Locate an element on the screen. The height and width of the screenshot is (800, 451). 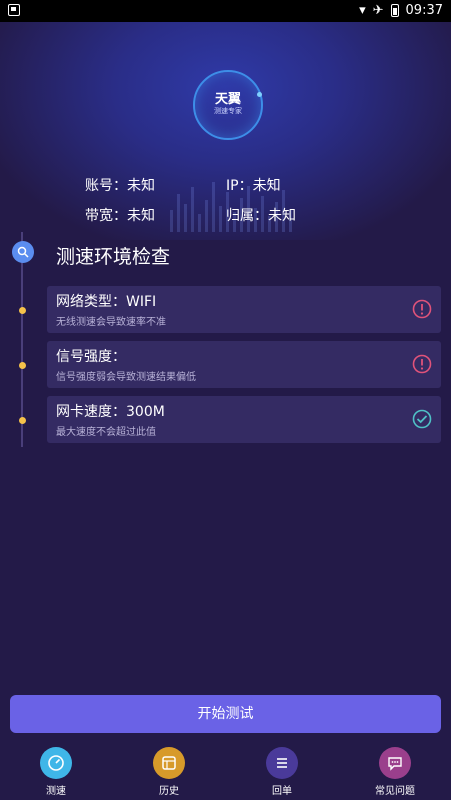
check-card-nic-speed: 网卡速度：300M 最大速度不会超过此值 is located at coordinates (244, 419).